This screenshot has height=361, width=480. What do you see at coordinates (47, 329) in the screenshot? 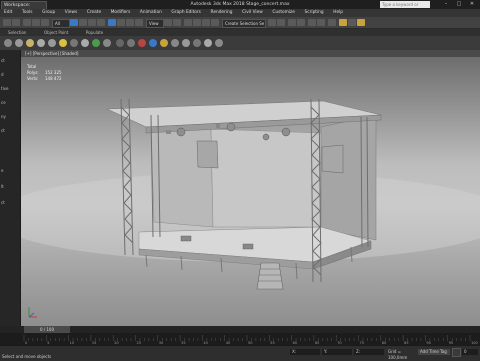
I see `time-slider-thumb: 0 / 100` at bounding box center [47, 329].